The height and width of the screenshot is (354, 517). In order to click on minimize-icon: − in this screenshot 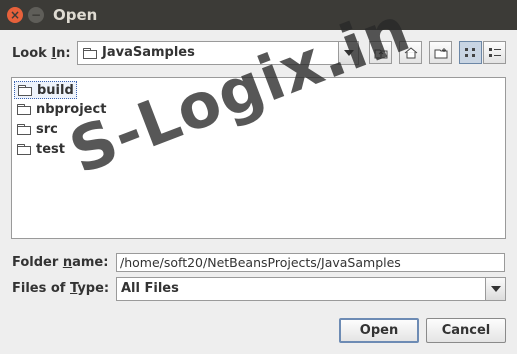, I will do `click(36, 15)`.